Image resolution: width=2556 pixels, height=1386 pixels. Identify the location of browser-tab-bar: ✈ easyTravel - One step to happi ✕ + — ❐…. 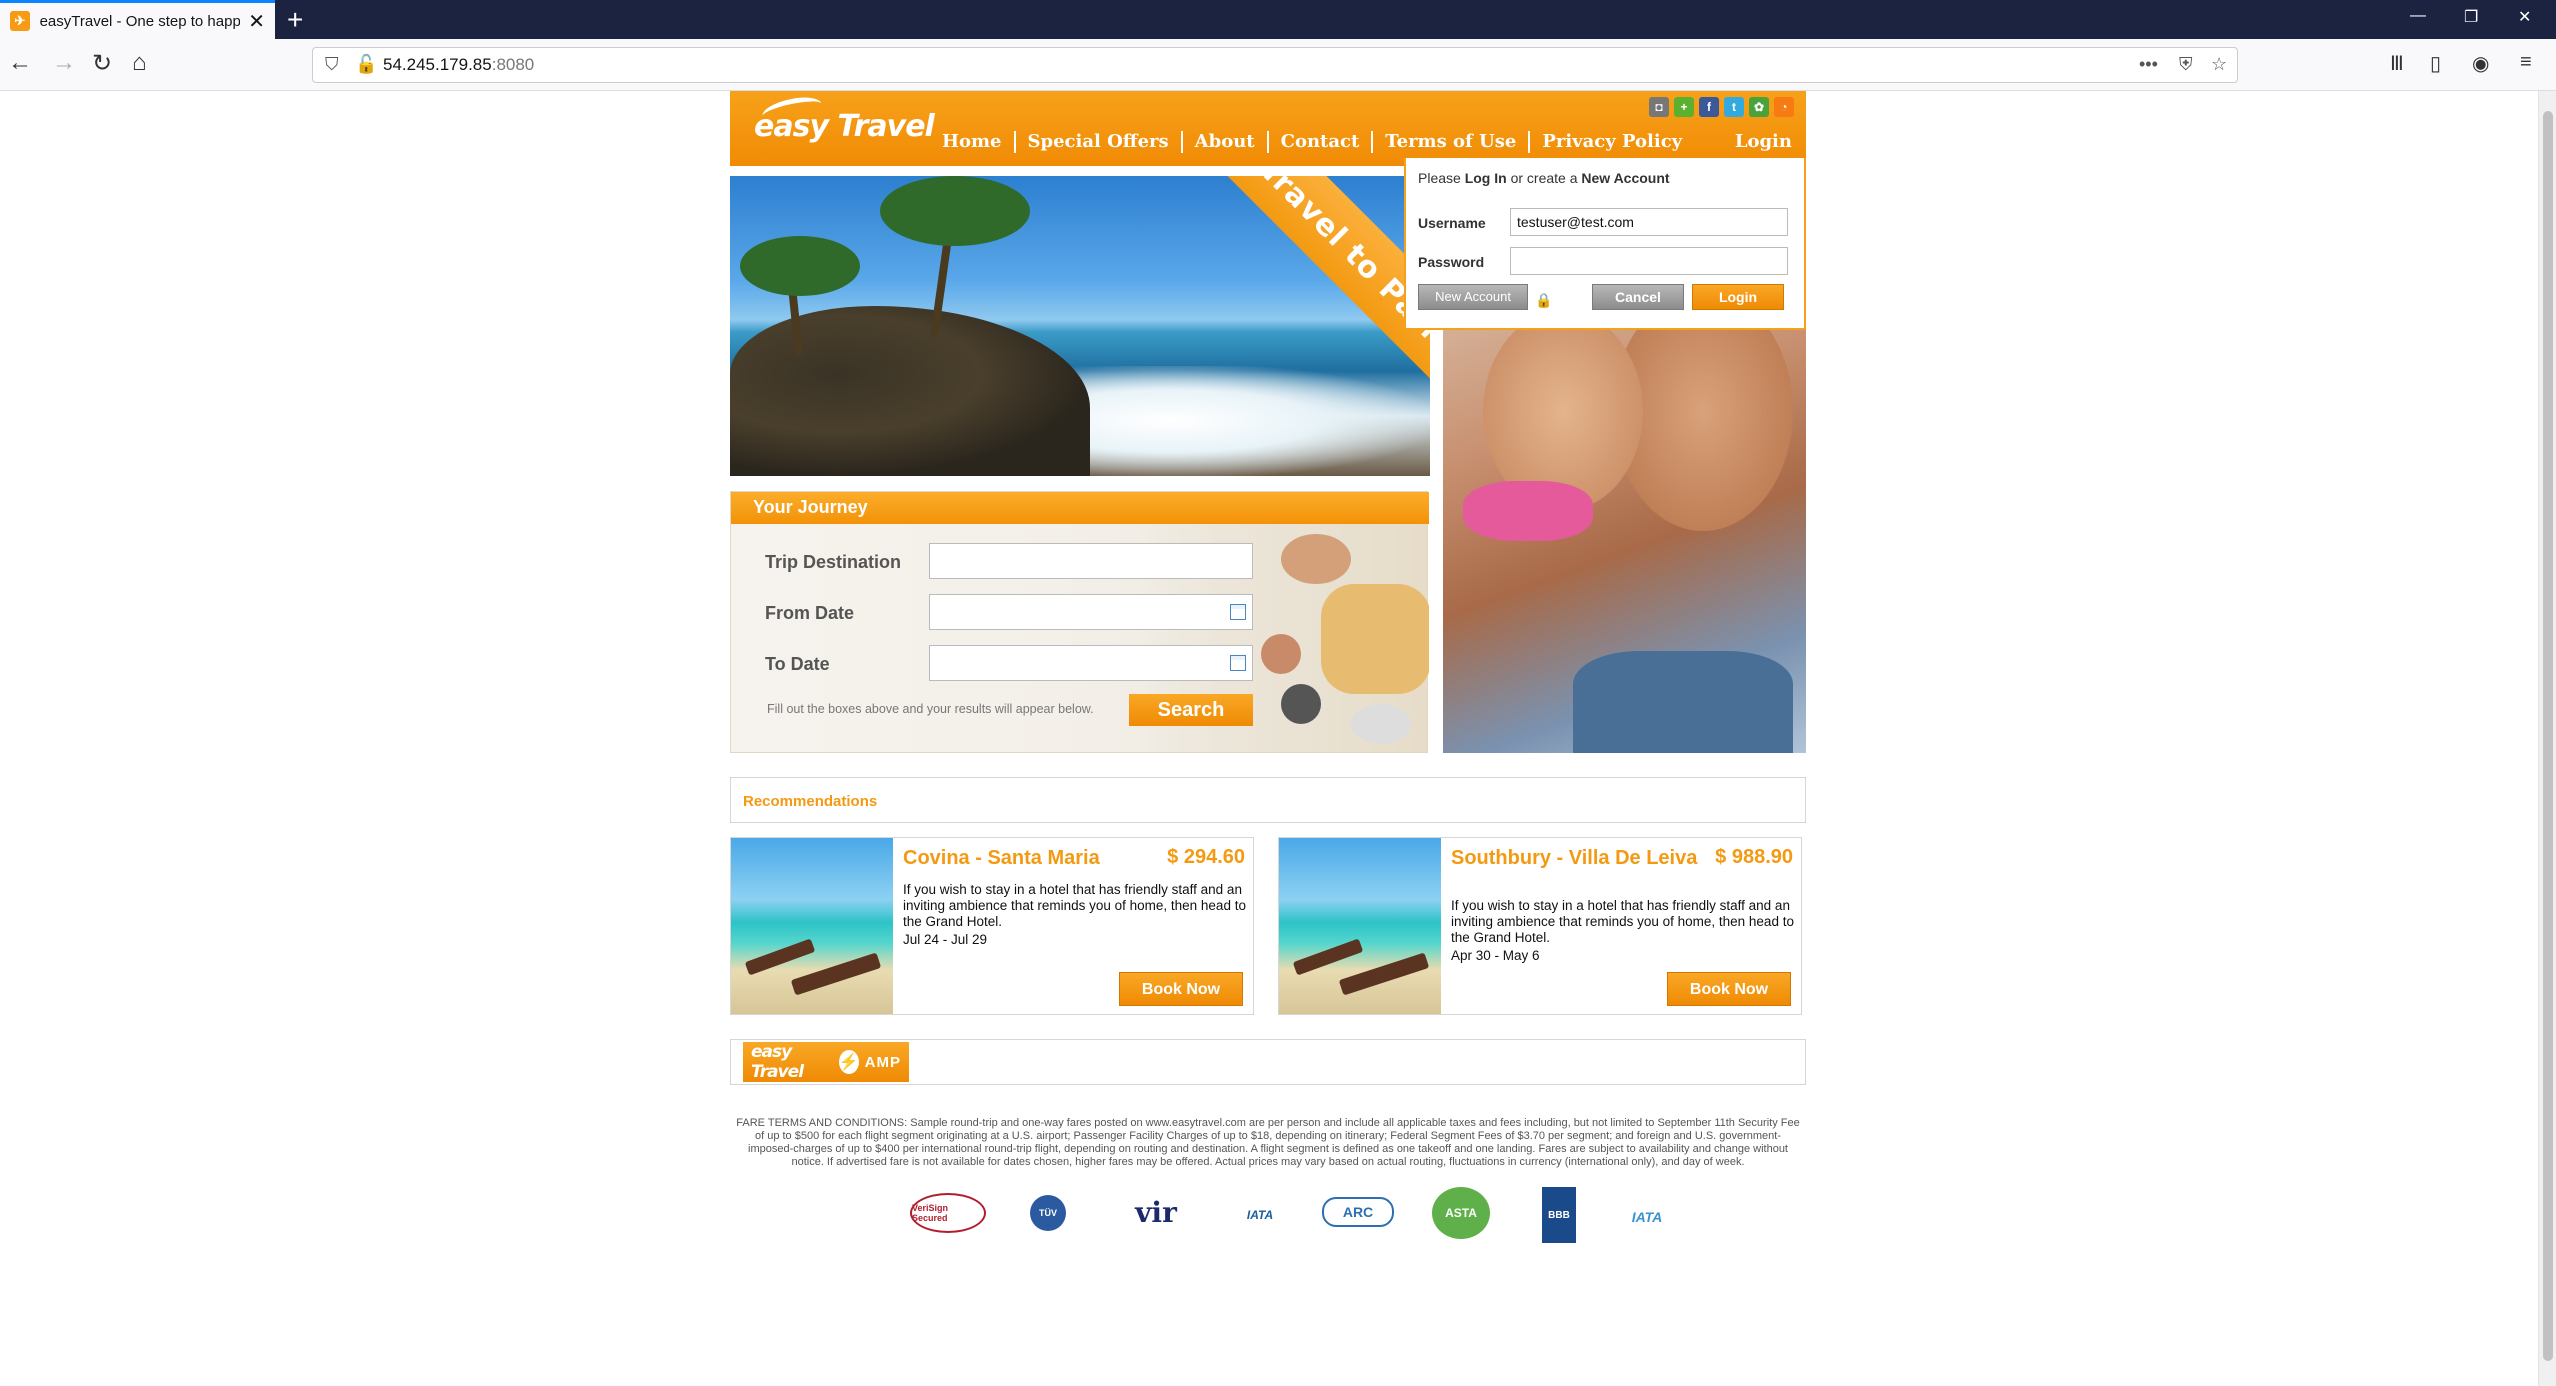
(1278, 19).